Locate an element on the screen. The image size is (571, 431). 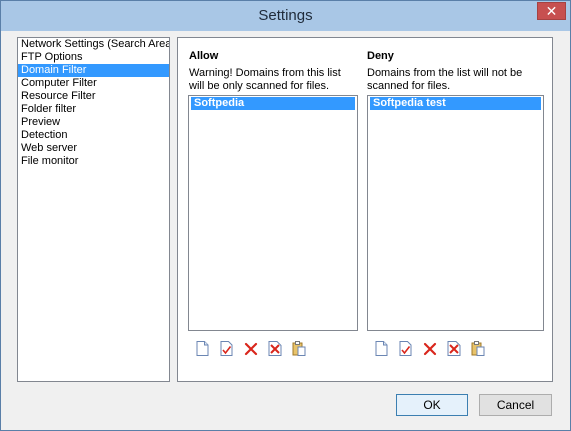
allow-description-line2: will be only scanned for files. is located at coordinates (259, 86).